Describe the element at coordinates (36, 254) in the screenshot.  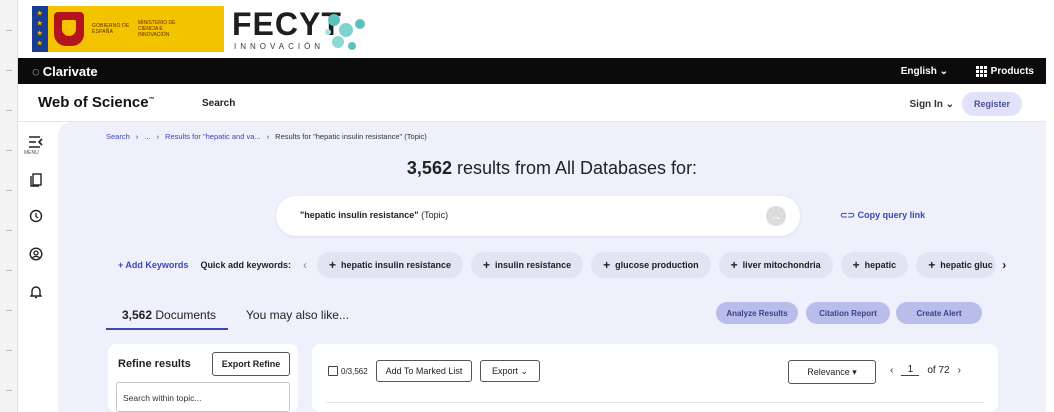
I see `account-icon` at that location.